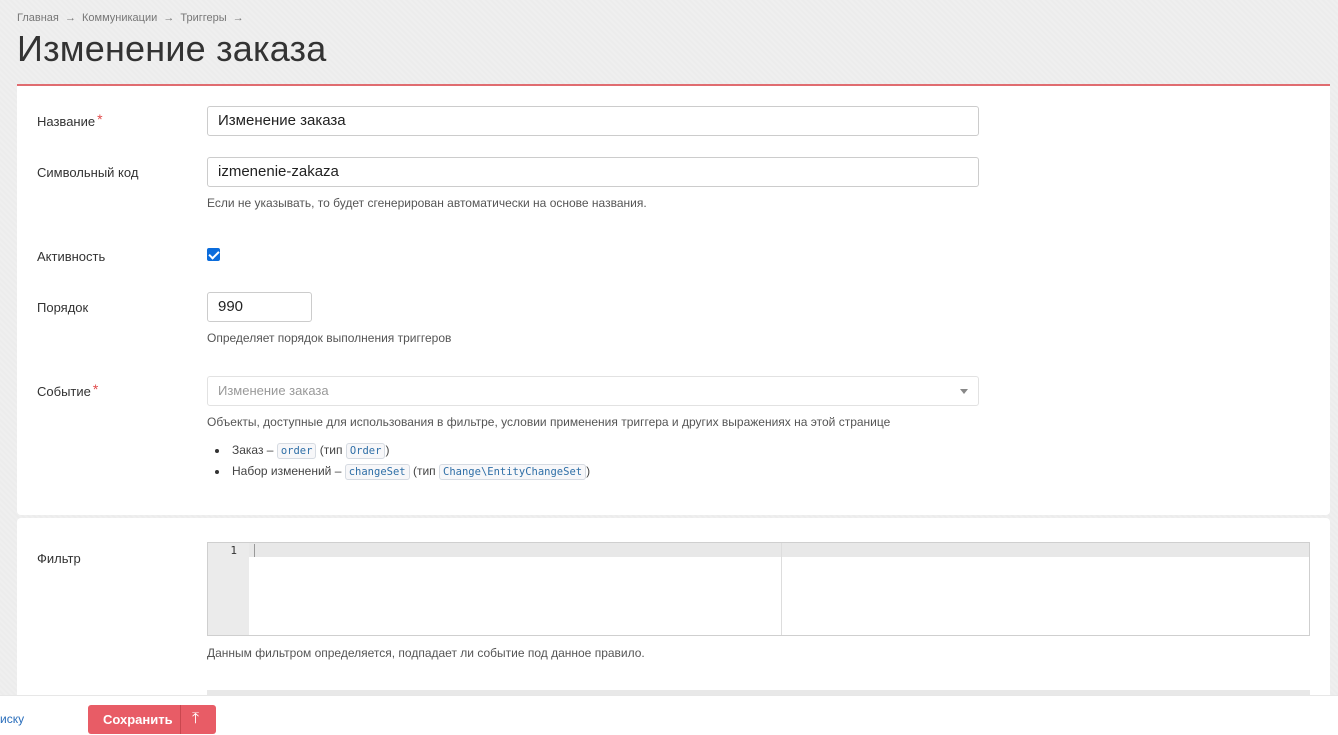 The width and height of the screenshot is (1338, 735). I want to click on back-to-list-link: иску, so click(12, 719).